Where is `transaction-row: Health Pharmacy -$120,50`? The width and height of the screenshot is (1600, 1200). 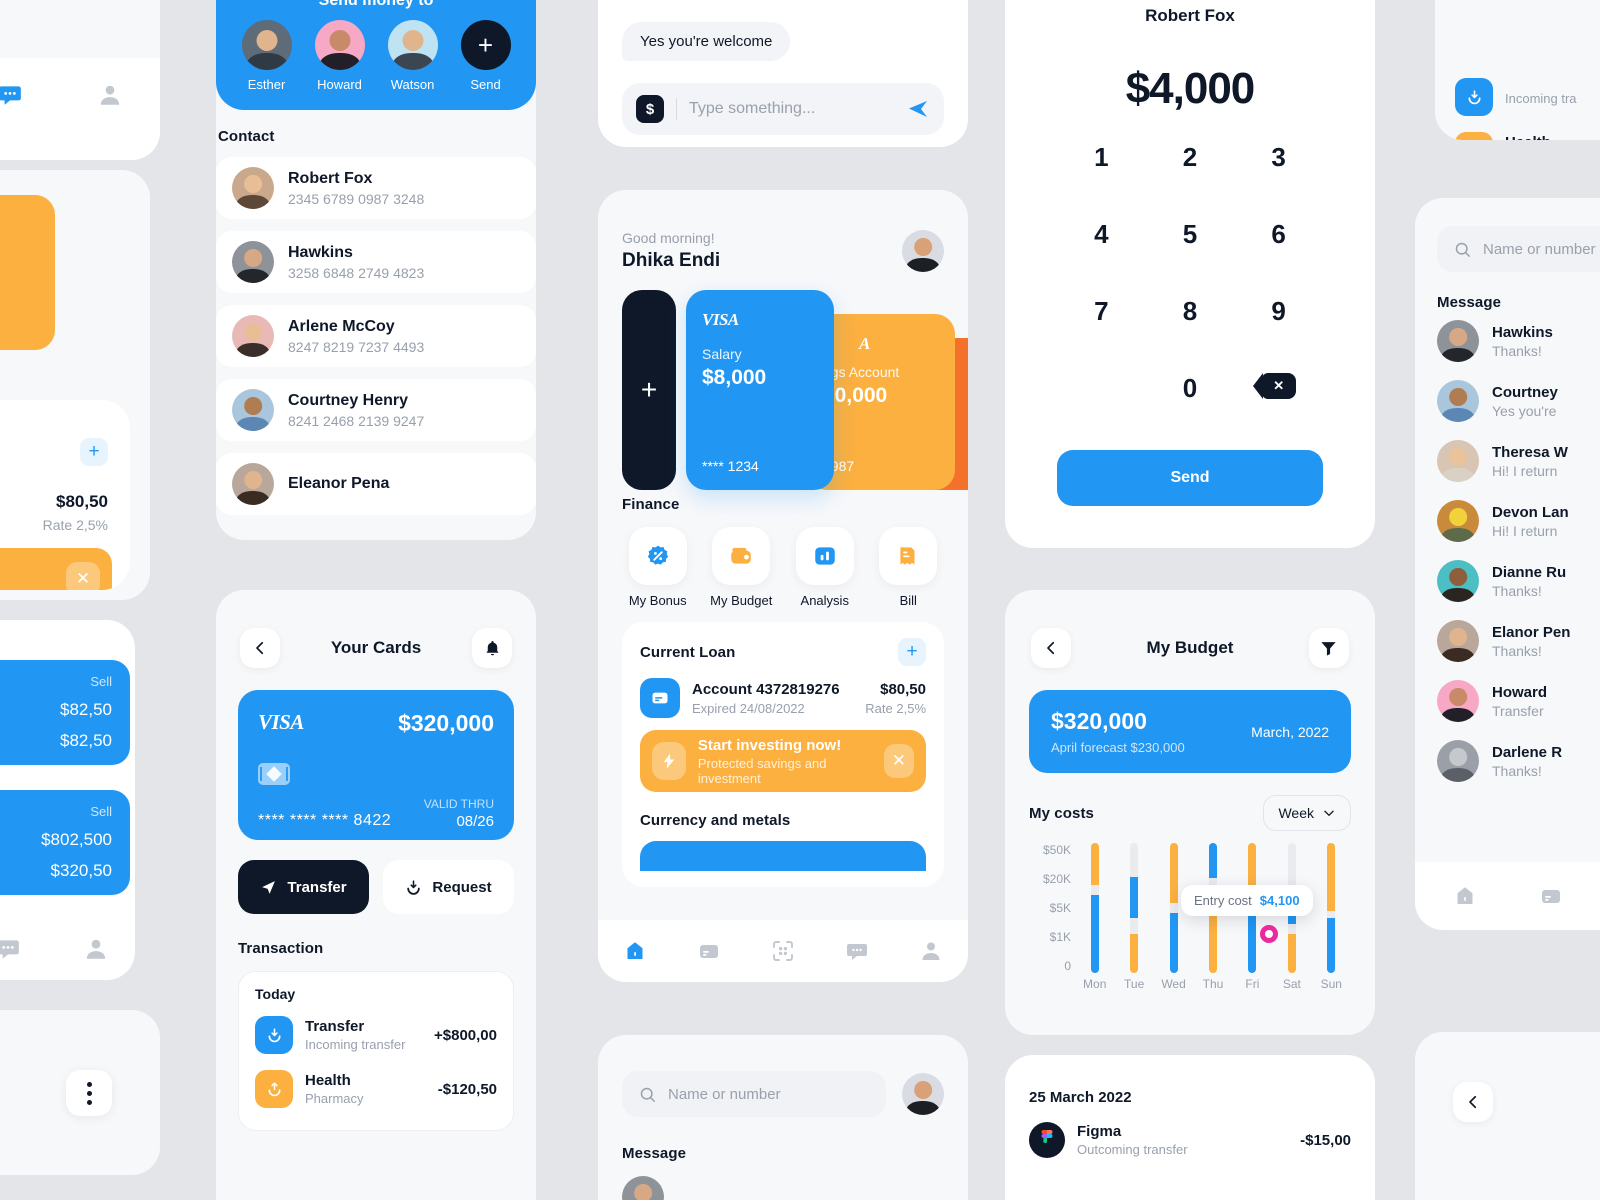
transaction-row: Health Pharmacy -$120,50 is located at coordinates (376, 1089).